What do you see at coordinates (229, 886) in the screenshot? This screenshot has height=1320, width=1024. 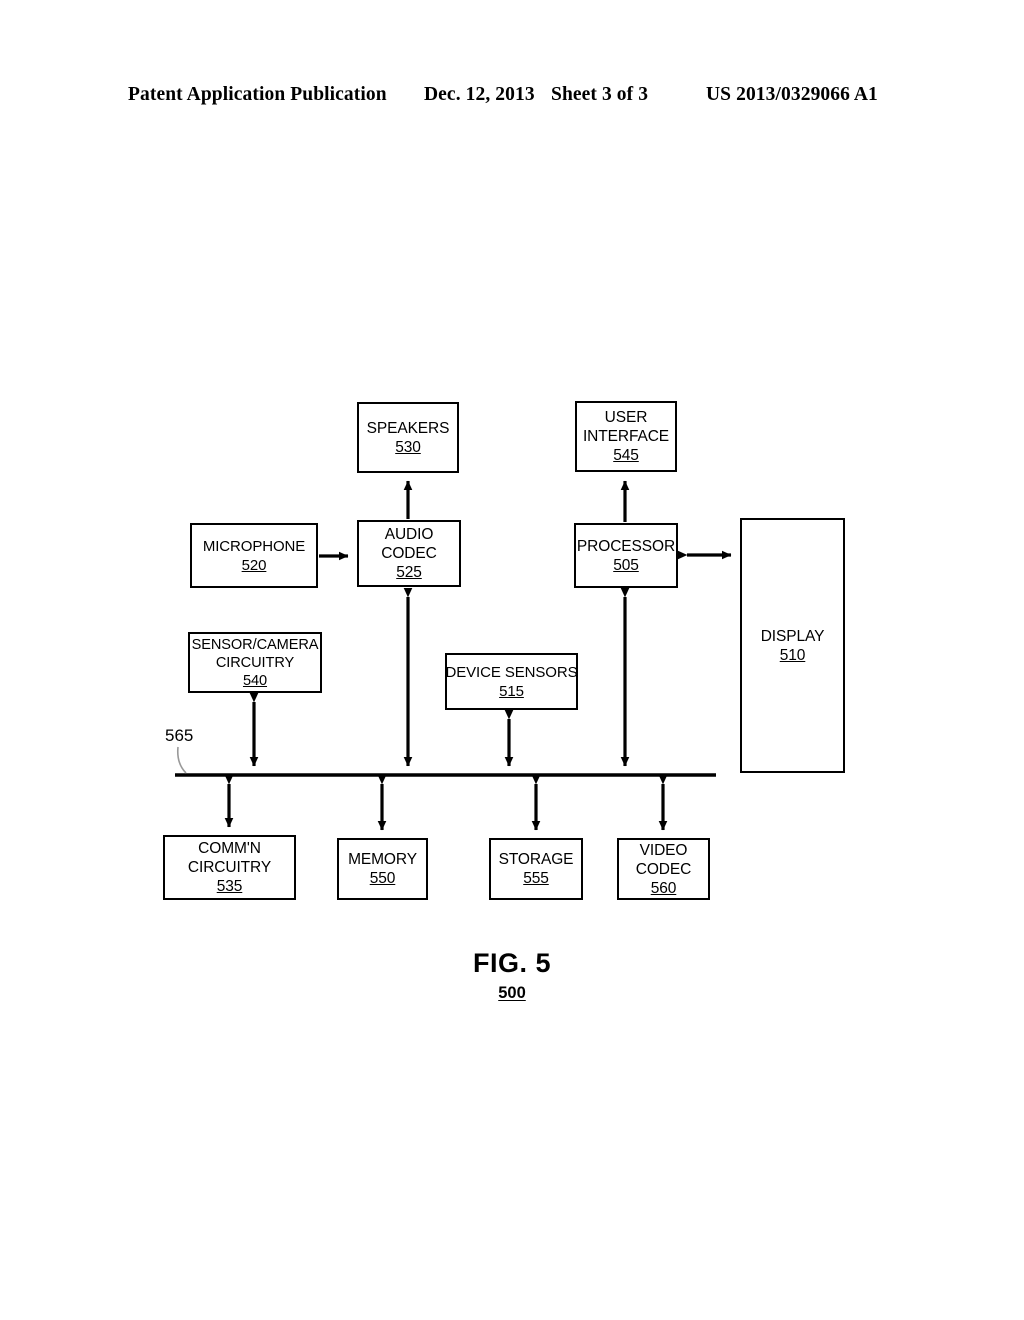 I see `block-communication-circuitry-number: 535` at bounding box center [229, 886].